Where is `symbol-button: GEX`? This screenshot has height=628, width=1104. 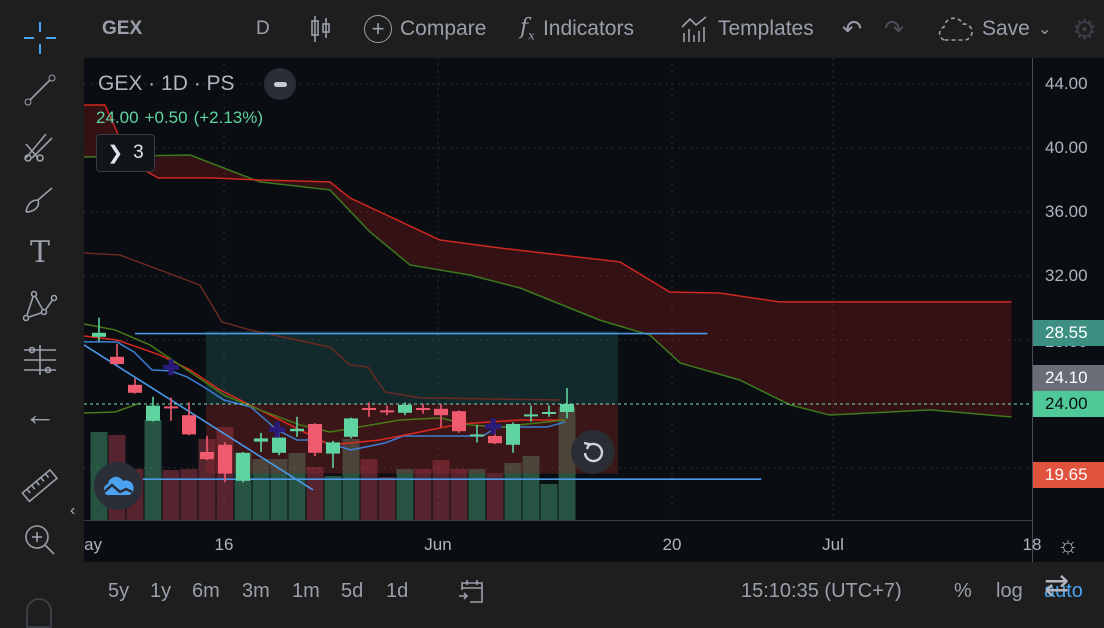
symbol-button: GEX is located at coordinates (122, 29).